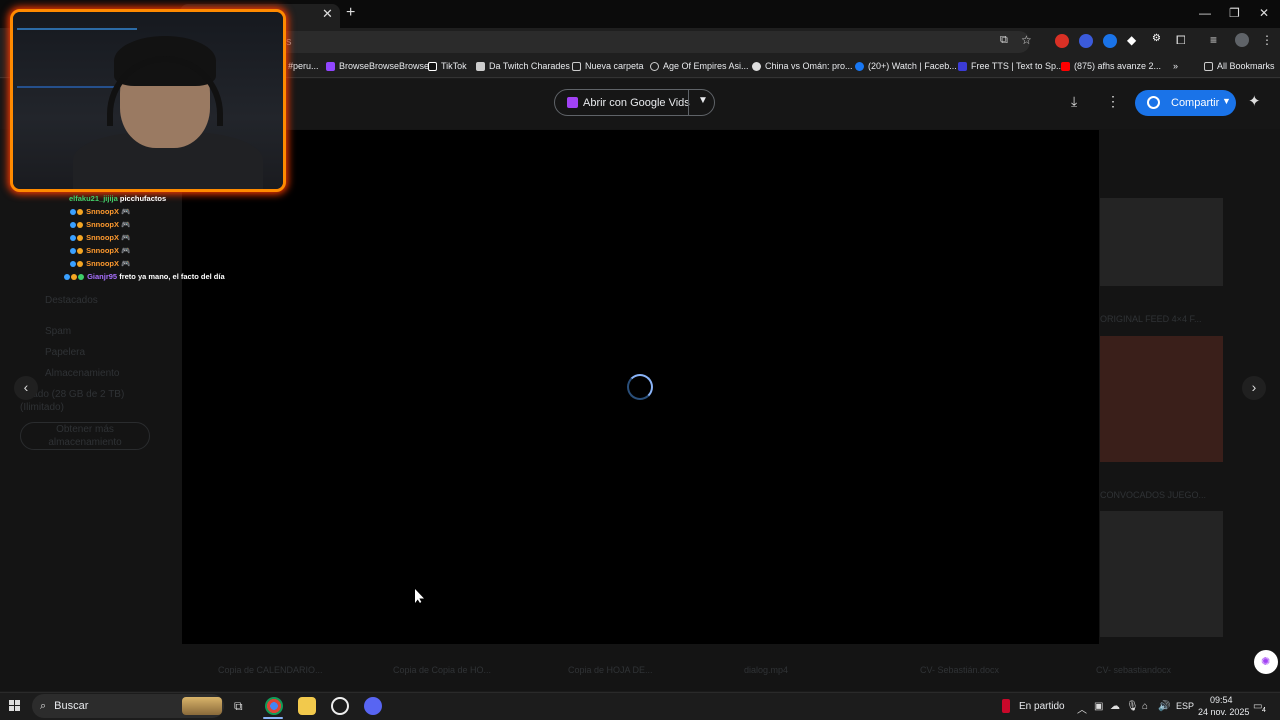 The image size is (1280, 720). I want to click on close-tab-icon: ✕, so click(327, 14).